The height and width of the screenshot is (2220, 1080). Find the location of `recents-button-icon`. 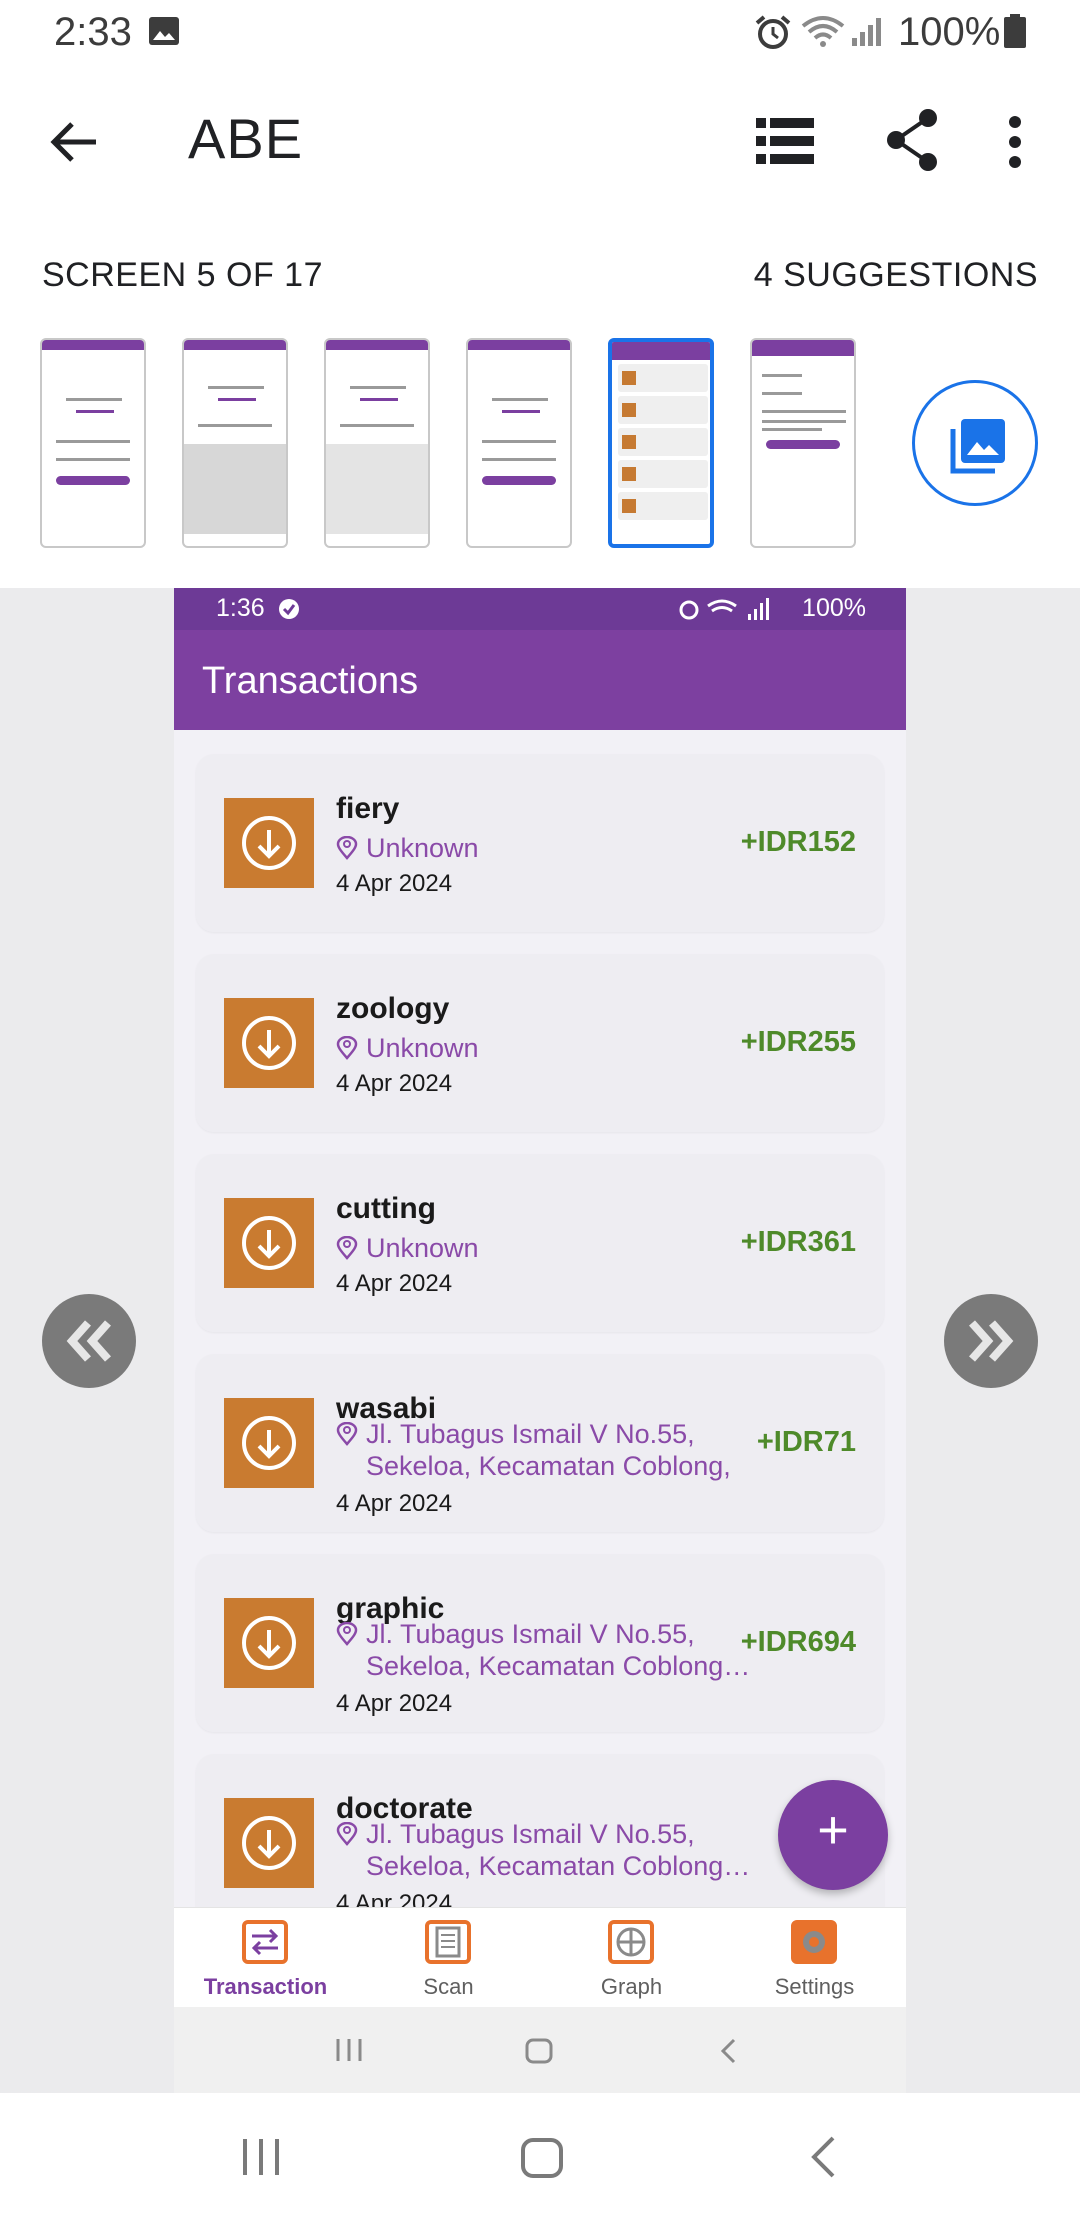

recents-button-icon is located at coordinates (261, 2157).